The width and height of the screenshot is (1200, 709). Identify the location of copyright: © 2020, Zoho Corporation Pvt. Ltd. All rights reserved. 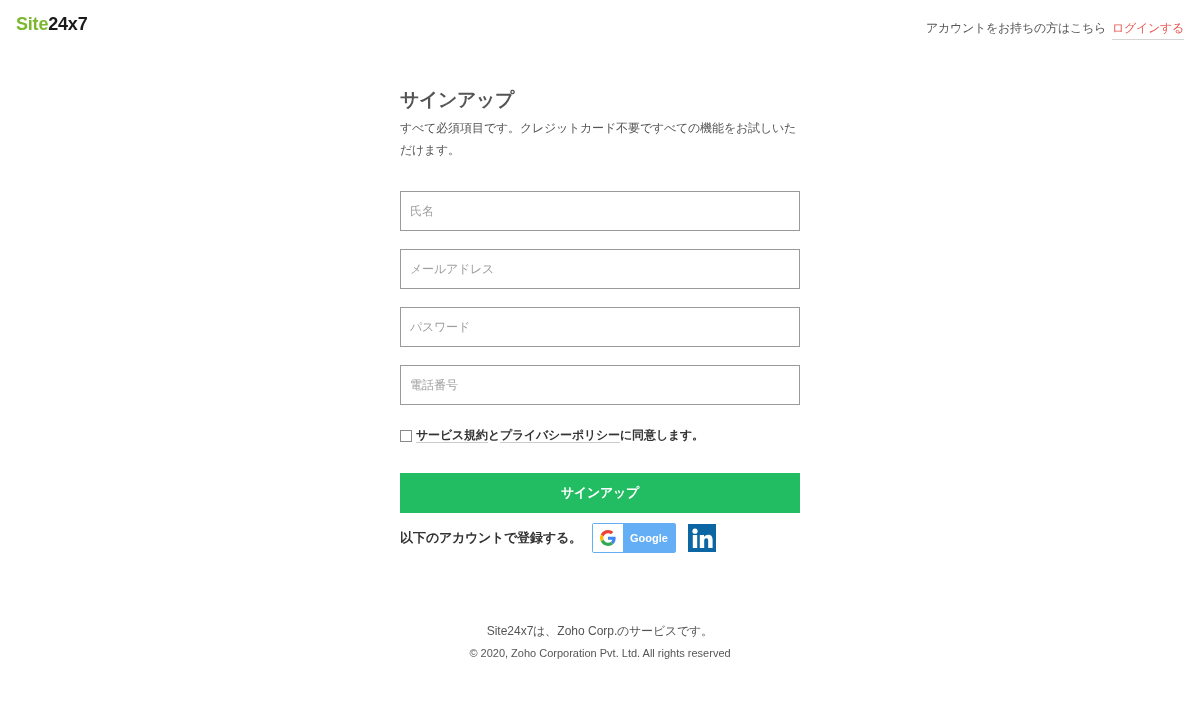
(600, 653).